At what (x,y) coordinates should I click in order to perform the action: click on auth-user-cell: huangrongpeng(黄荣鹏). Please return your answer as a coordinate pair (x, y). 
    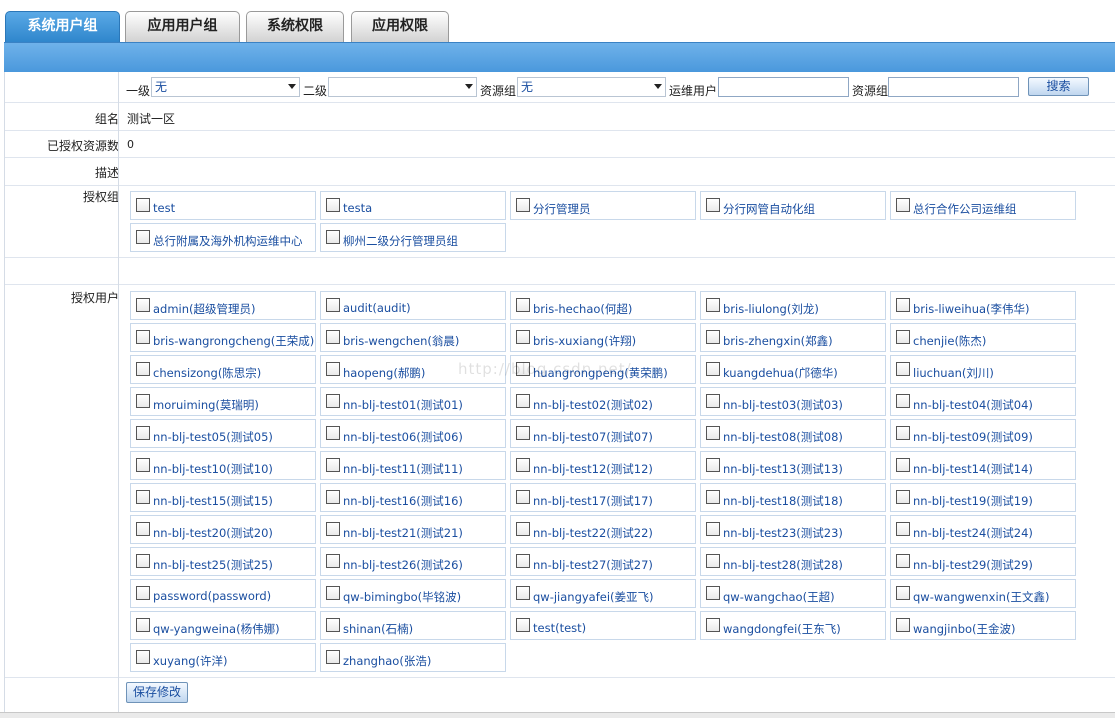
    Looking at the image, I should click on (603, 369).